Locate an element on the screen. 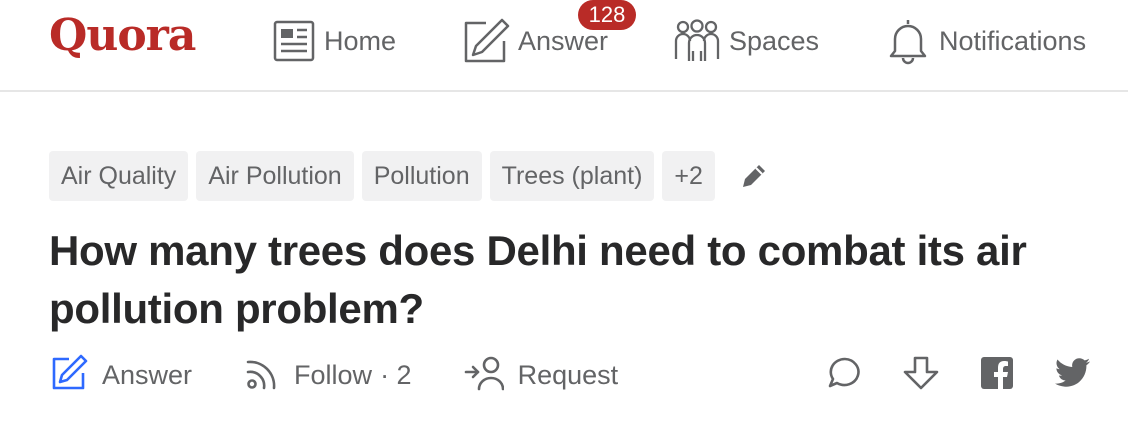 The image size is (1128, 426). answer-icon is located at coordinates (69, 375).